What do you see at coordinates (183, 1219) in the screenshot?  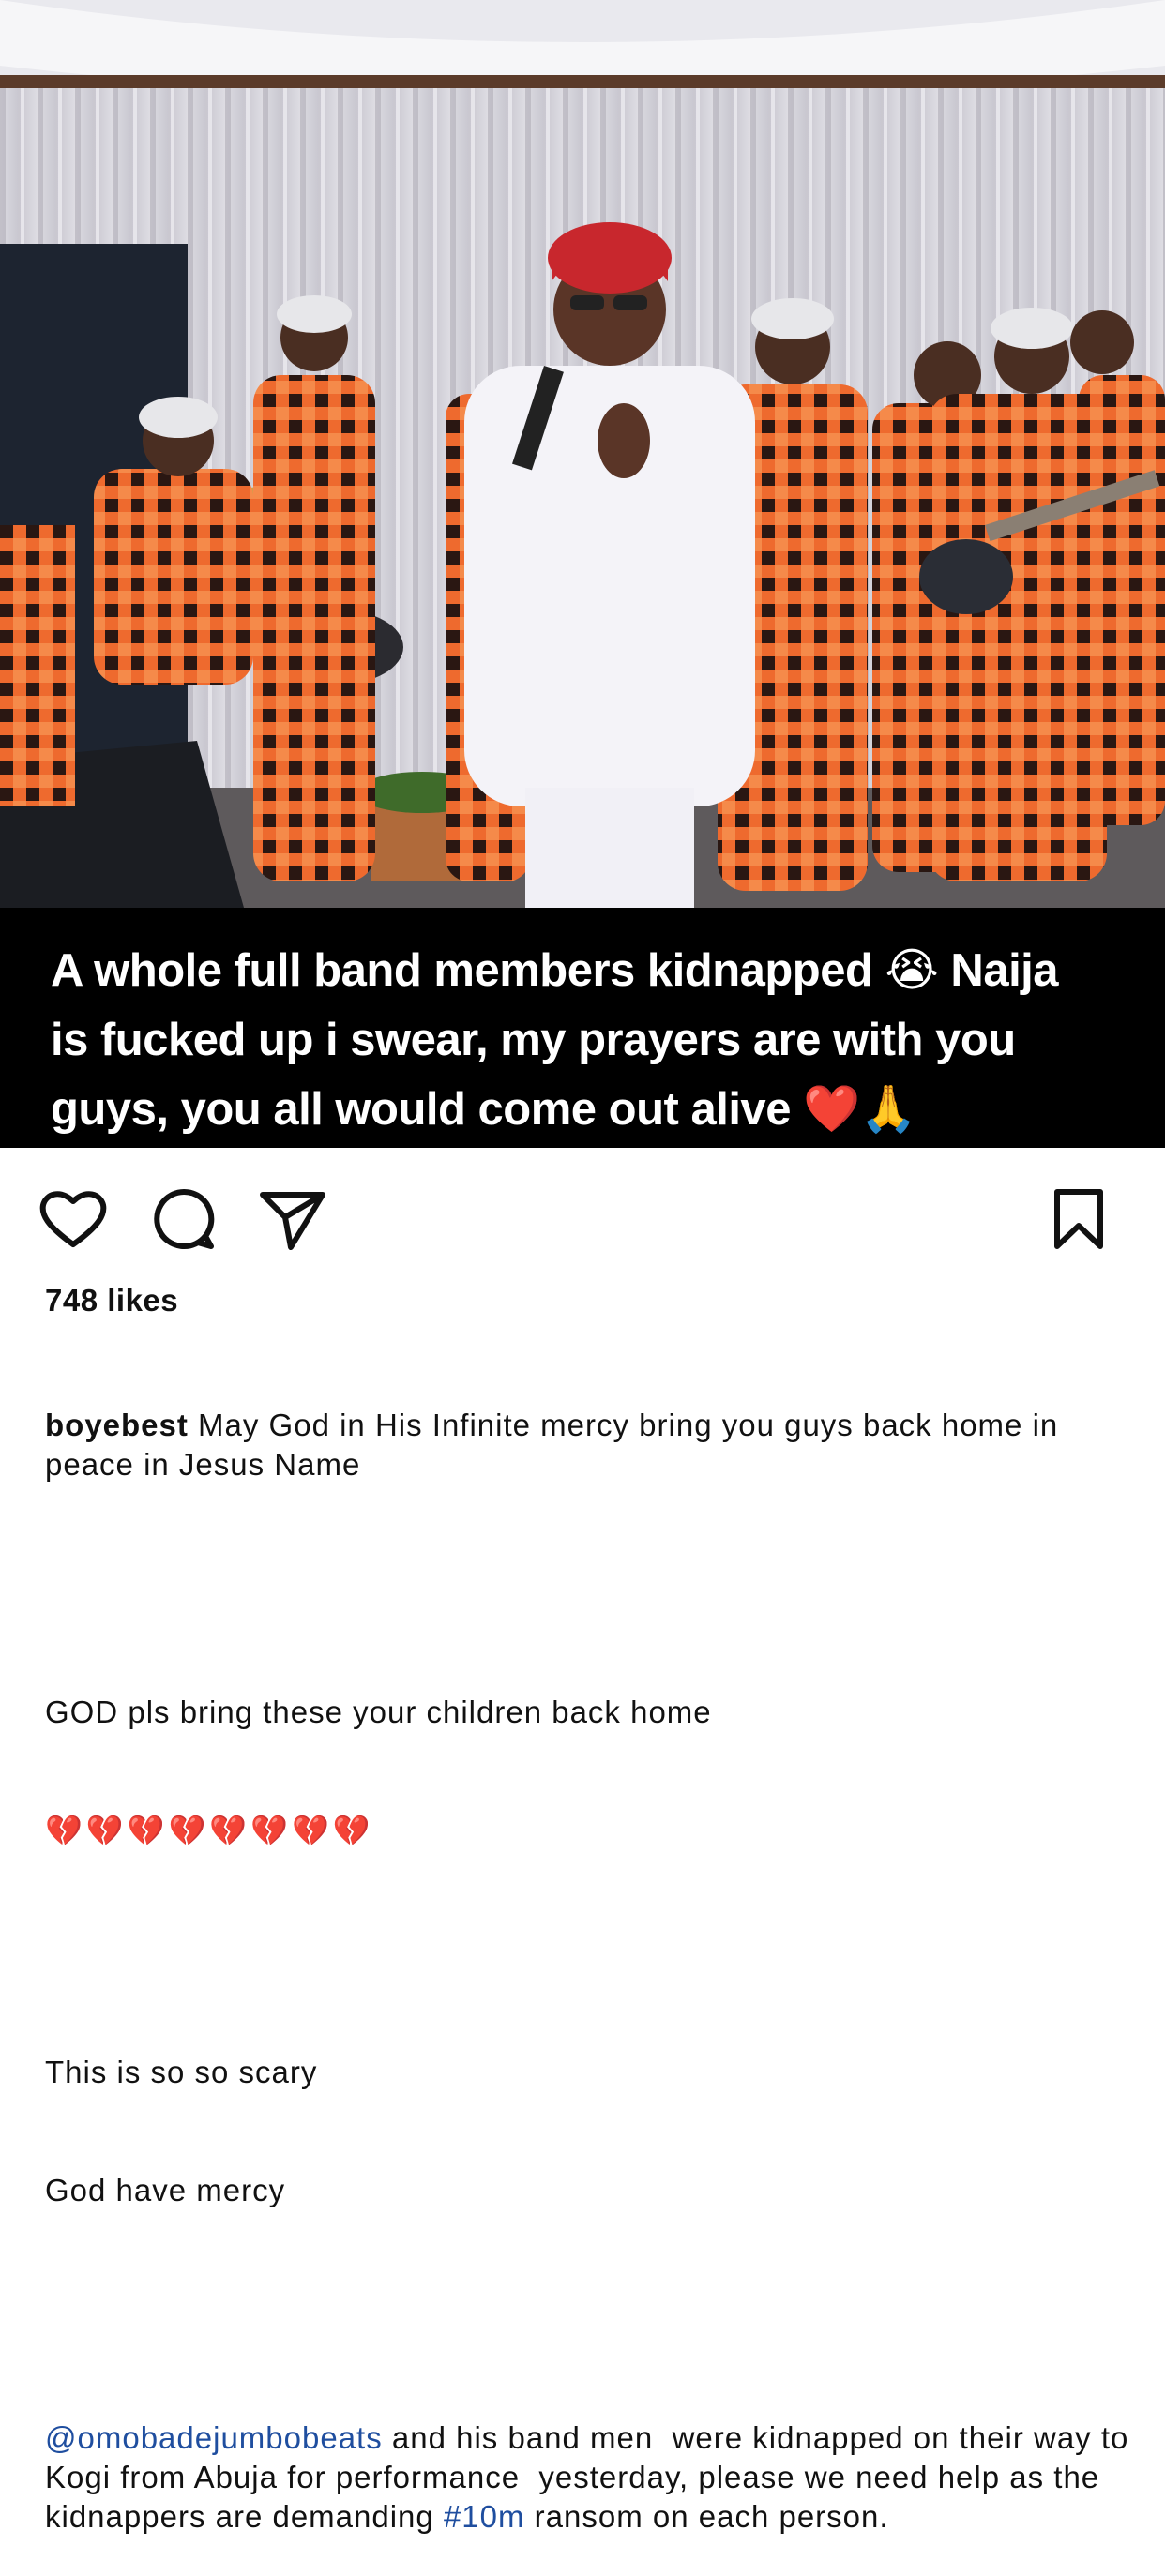 I see `comment-bubble-icon` at bounding box center [183, 1219].